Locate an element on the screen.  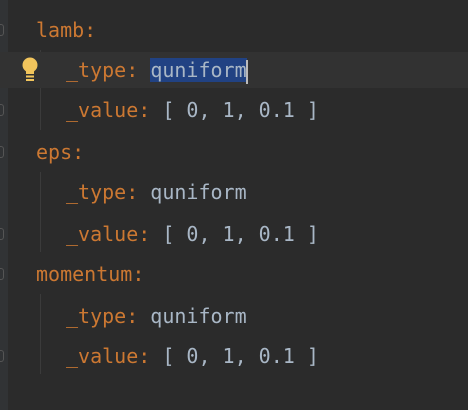
yaml-key: lamb is located at coordinates (60, 30).